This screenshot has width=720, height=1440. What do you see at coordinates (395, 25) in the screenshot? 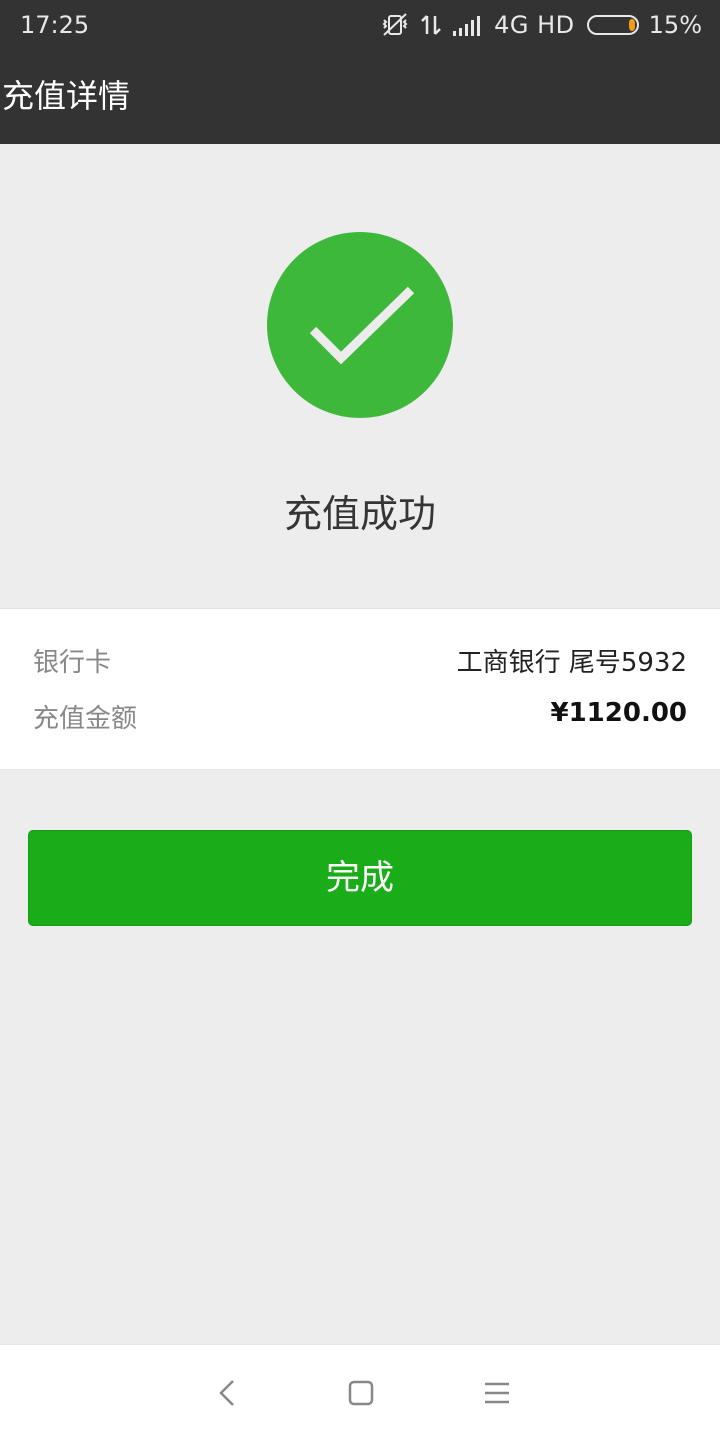
I see `vibrate-off-icon` at bounding box center [395, 25].